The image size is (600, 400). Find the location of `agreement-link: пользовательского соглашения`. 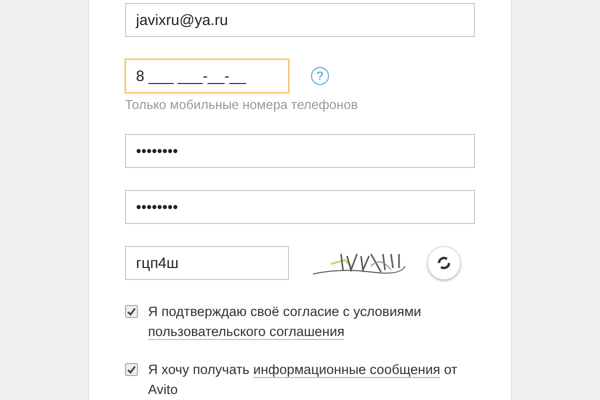

agreement-link: пользовательского соглашения is located at coordinates (246, 332).